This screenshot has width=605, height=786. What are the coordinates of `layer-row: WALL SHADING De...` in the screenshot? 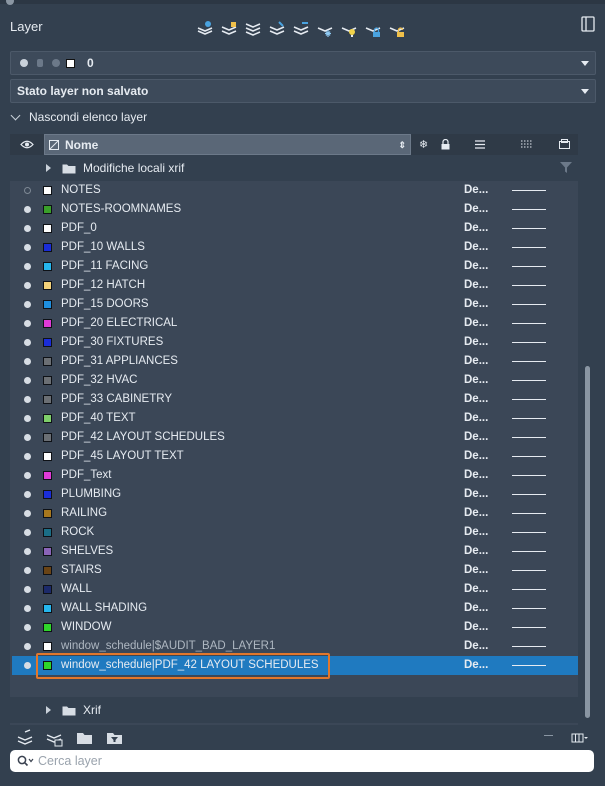 It's located at (295, 608).